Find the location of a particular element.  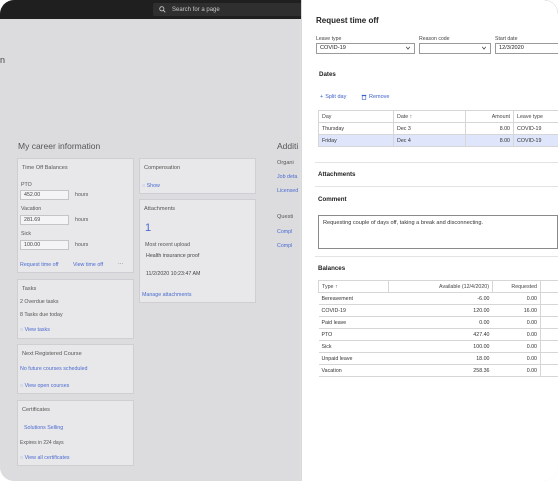

cell-available: 258.36 is located at coordinates (440, 370).